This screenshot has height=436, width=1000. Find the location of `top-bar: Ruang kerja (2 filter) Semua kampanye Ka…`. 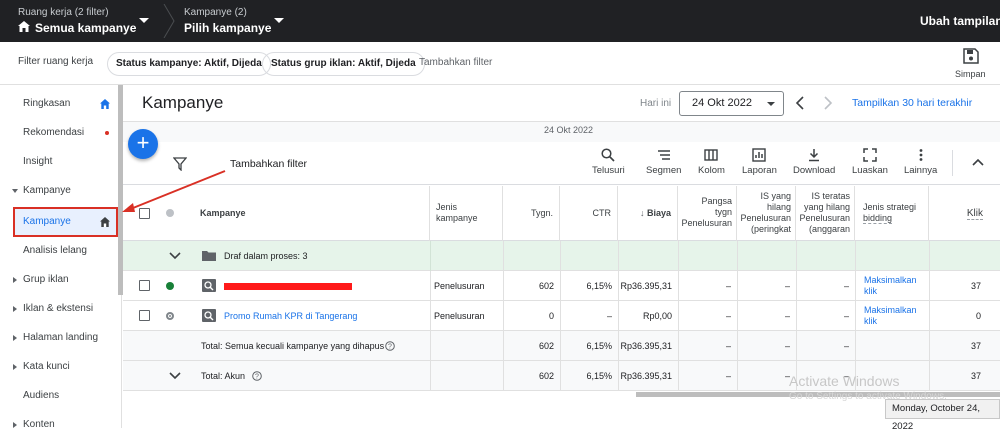

top-bar: Ruang kerja (2 filter) Semua kampanye Ka… is located at coordinates (500, 21).